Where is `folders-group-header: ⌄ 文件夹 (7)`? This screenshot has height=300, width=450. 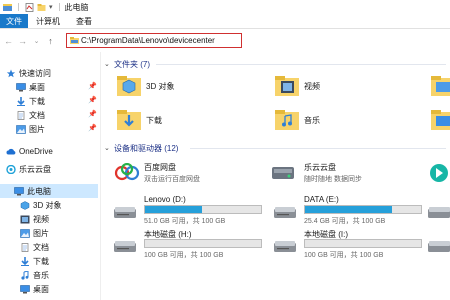 folders-group-header: ⌄ 文件夹 (7) is located at coordinates (127, 64).